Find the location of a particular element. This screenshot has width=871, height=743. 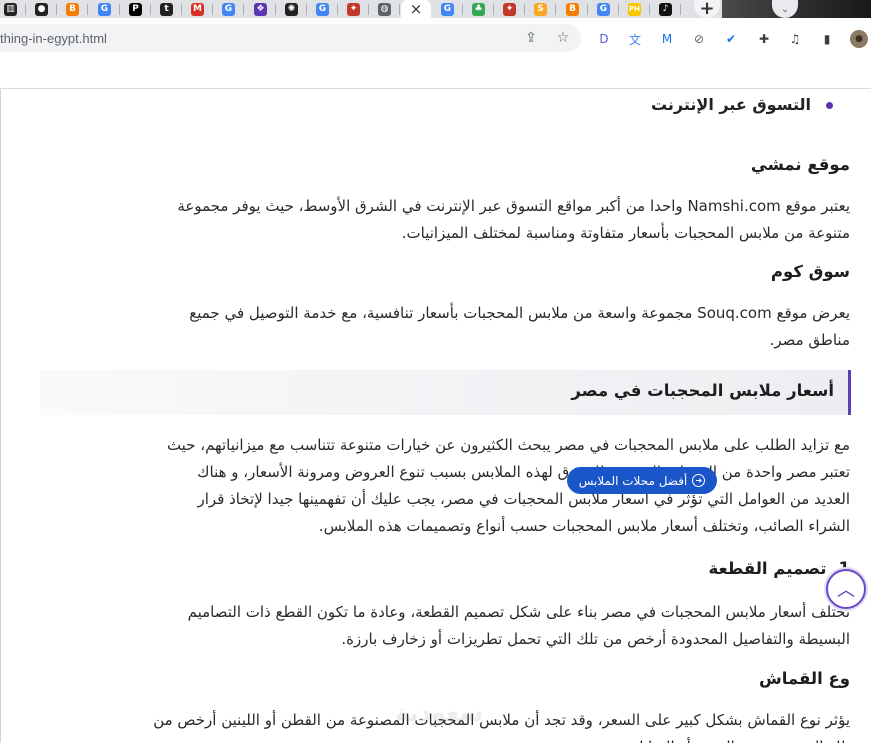

dots-icon: ● is located at coordinates (41, 9).